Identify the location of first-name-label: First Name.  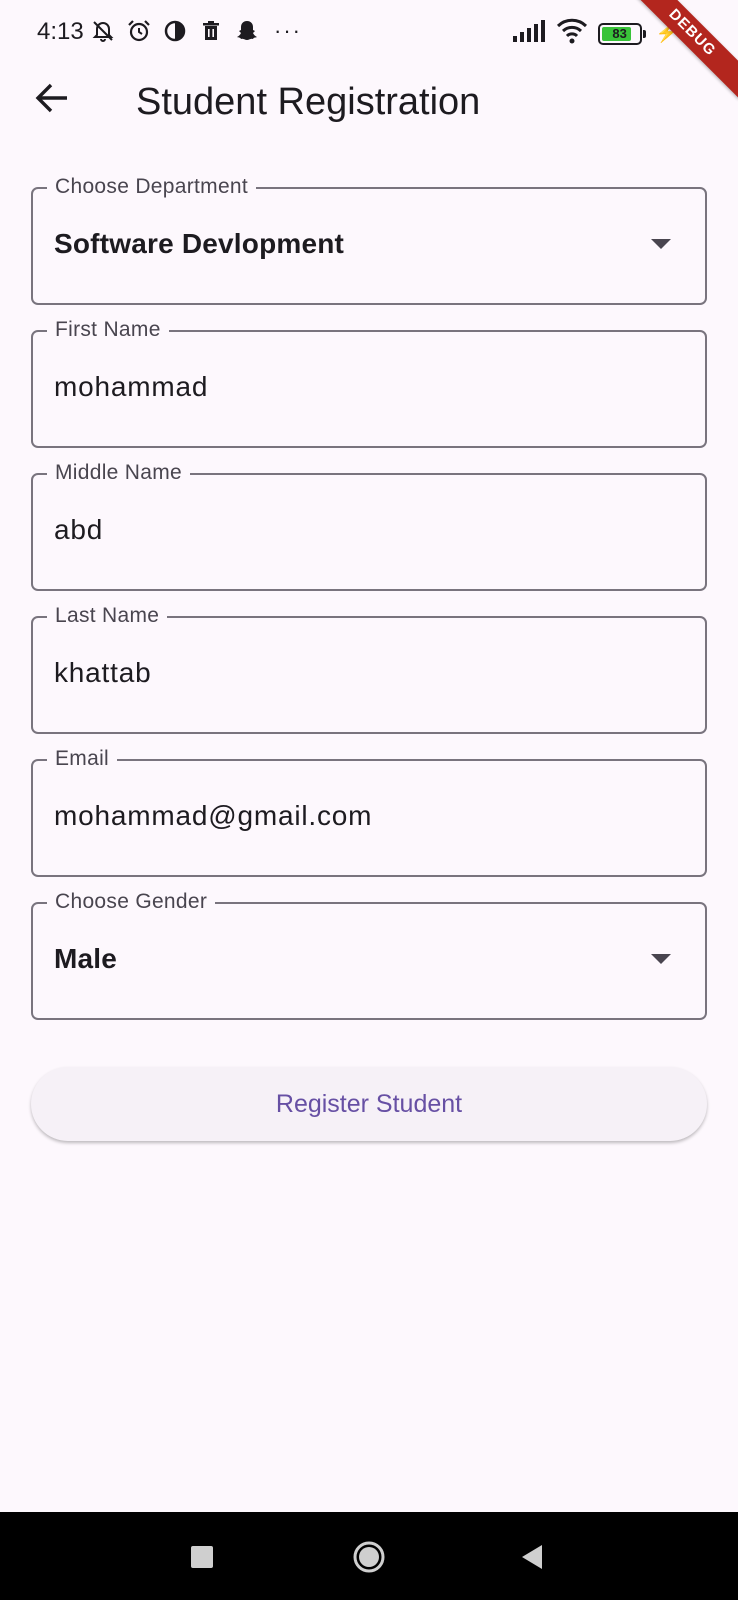
(108, 330).